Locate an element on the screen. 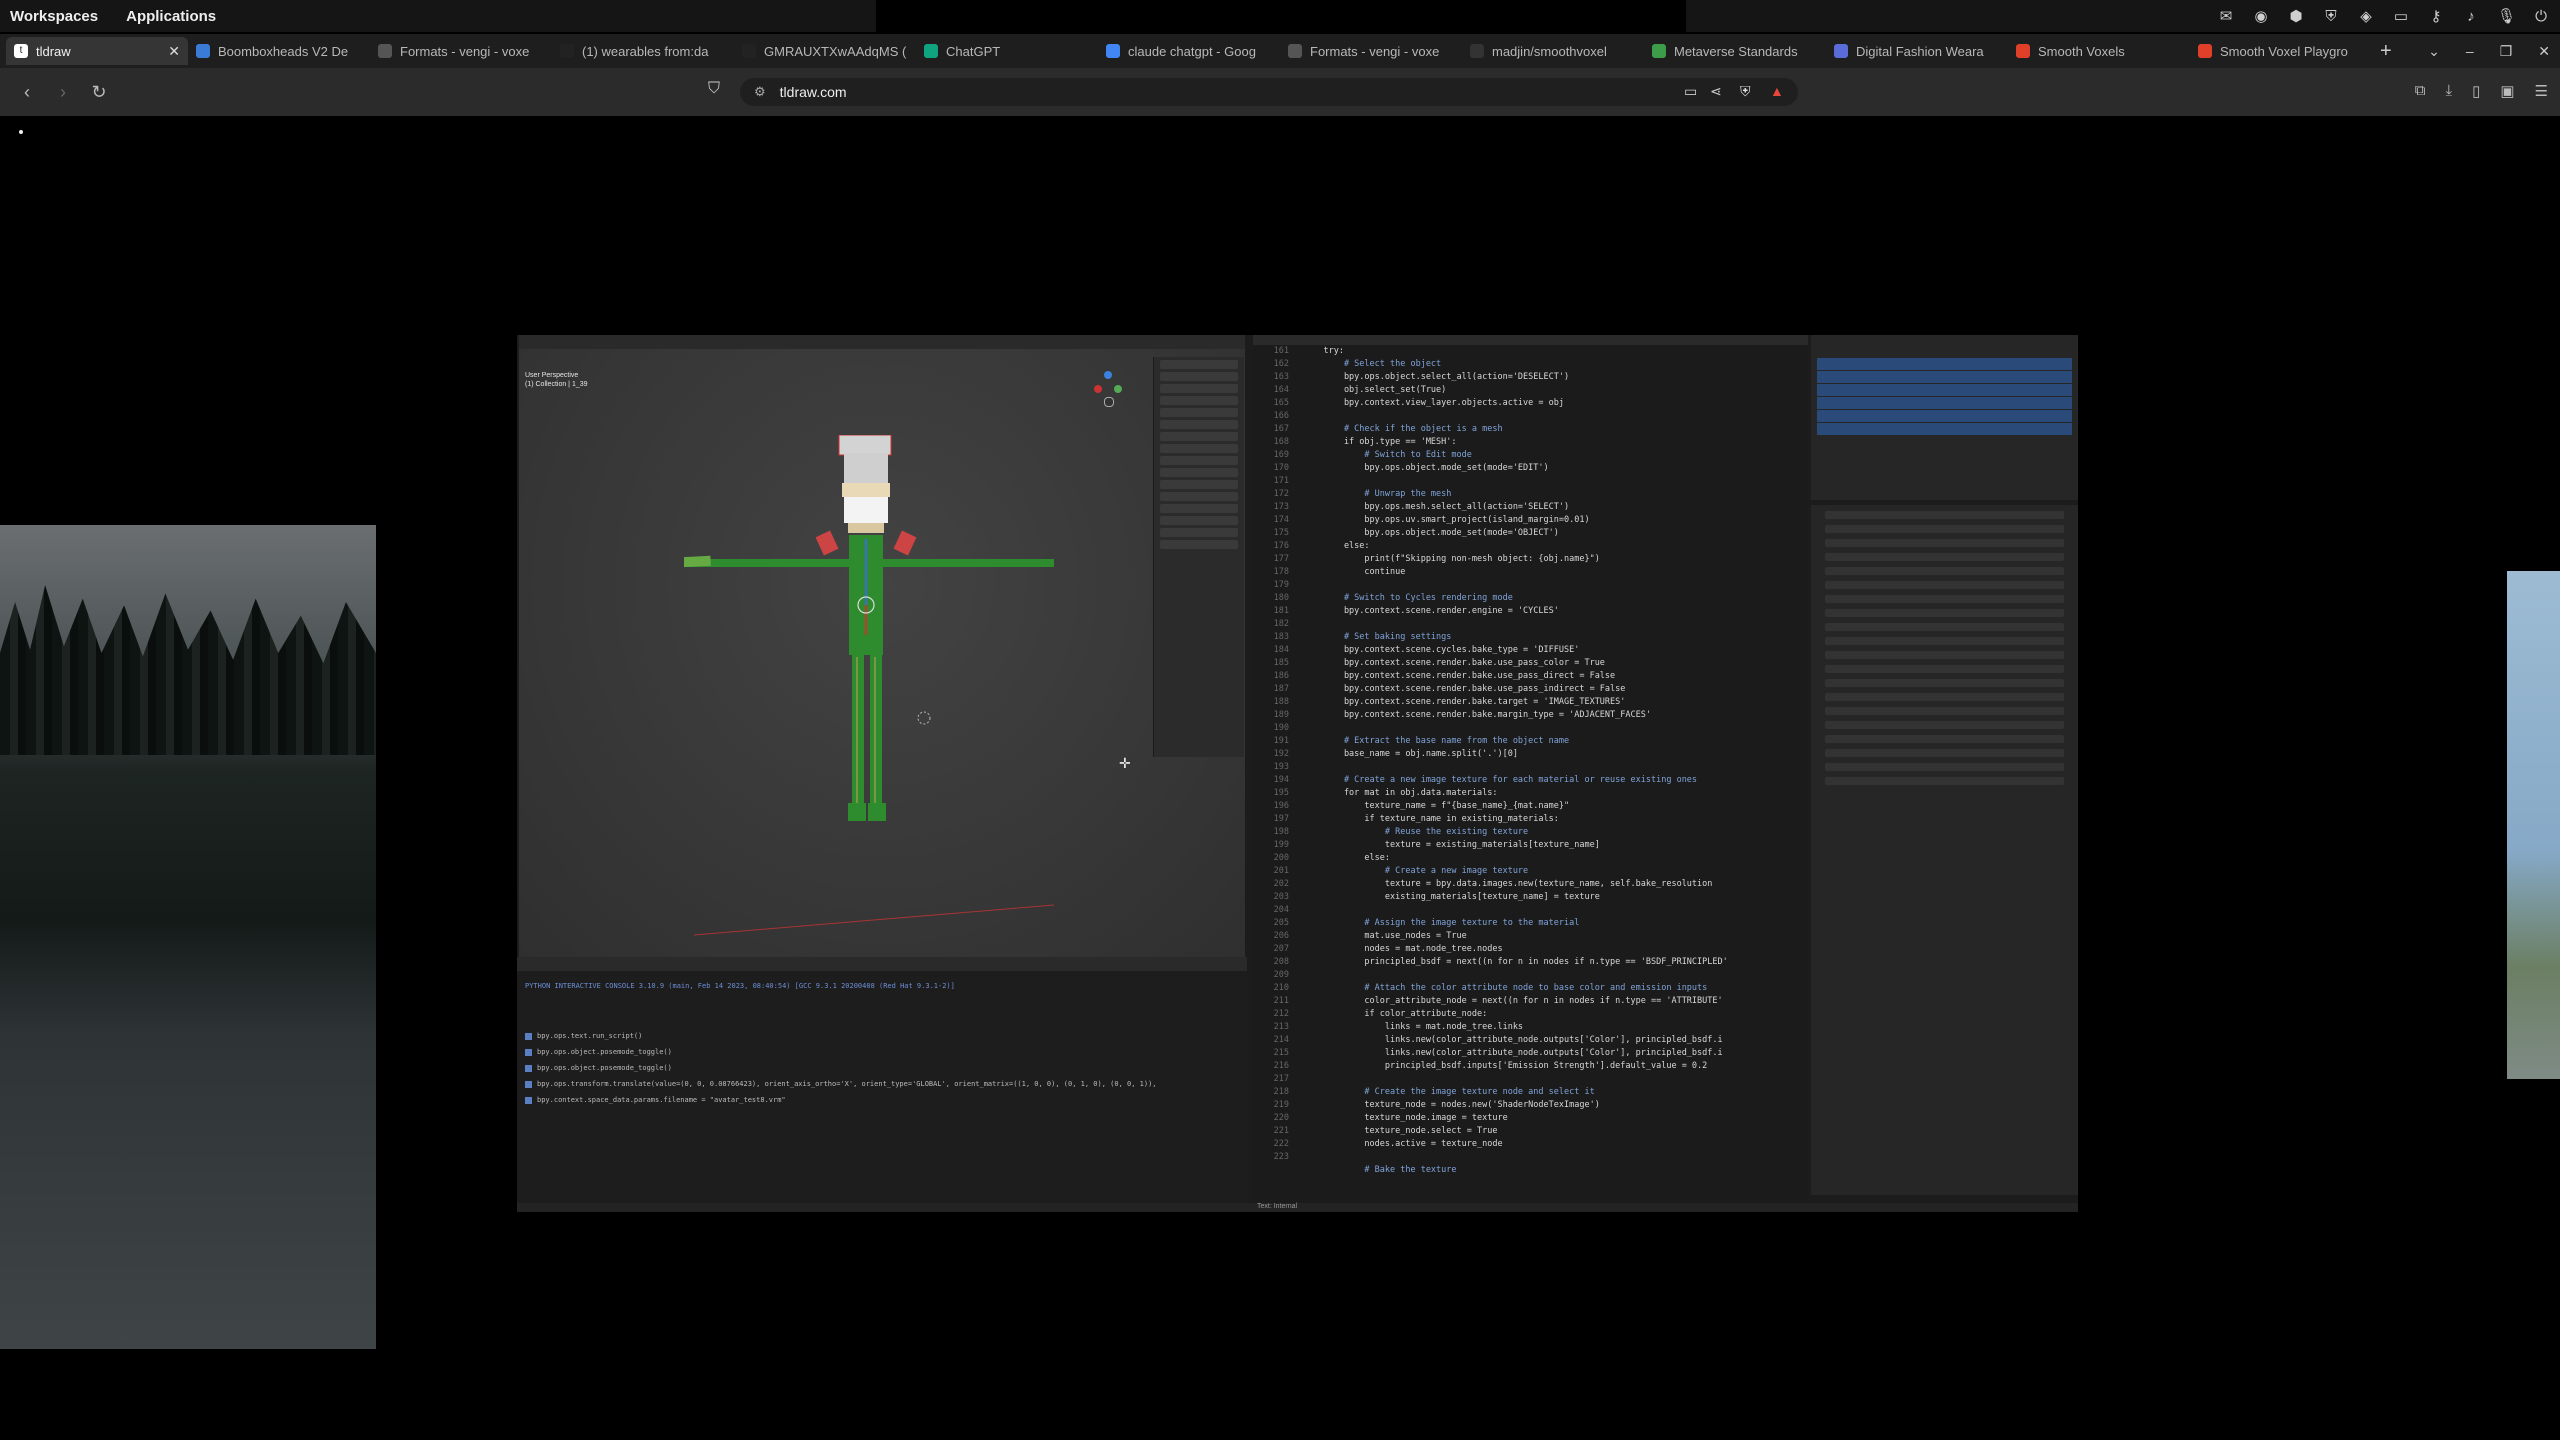  browser-tab: Digital Fashion Weara is located at coordinates (1917, 51).